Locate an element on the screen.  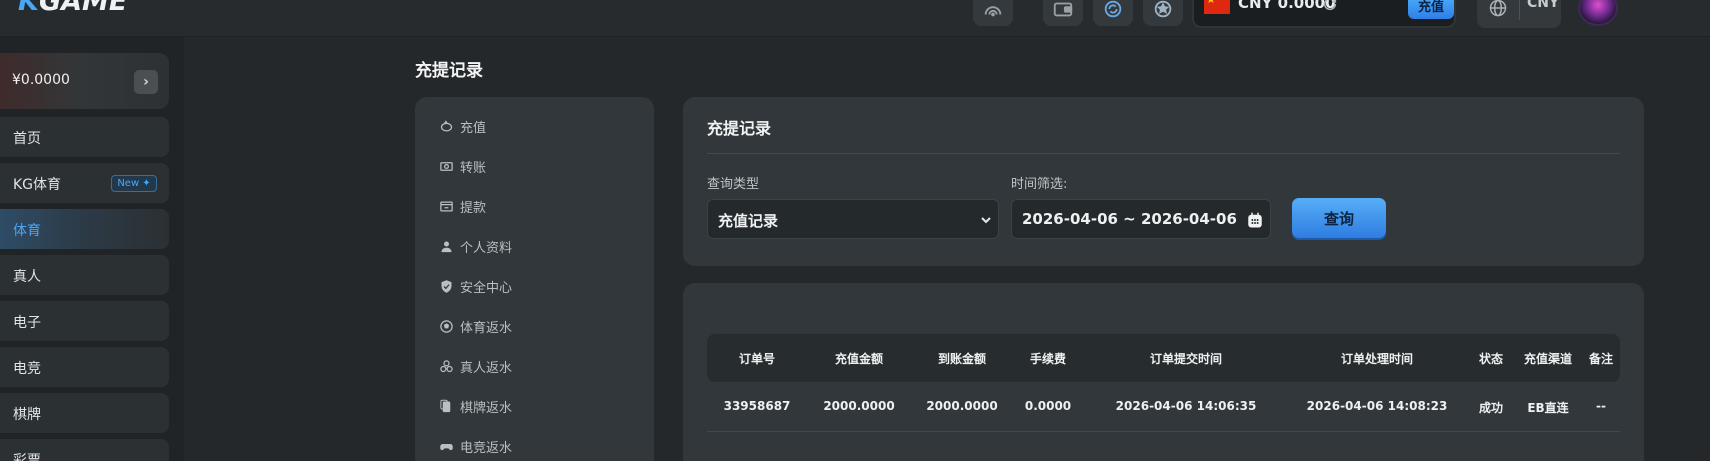
submenu-item-sports-rebate: 体育返水 is located at coordinates (475, 326).